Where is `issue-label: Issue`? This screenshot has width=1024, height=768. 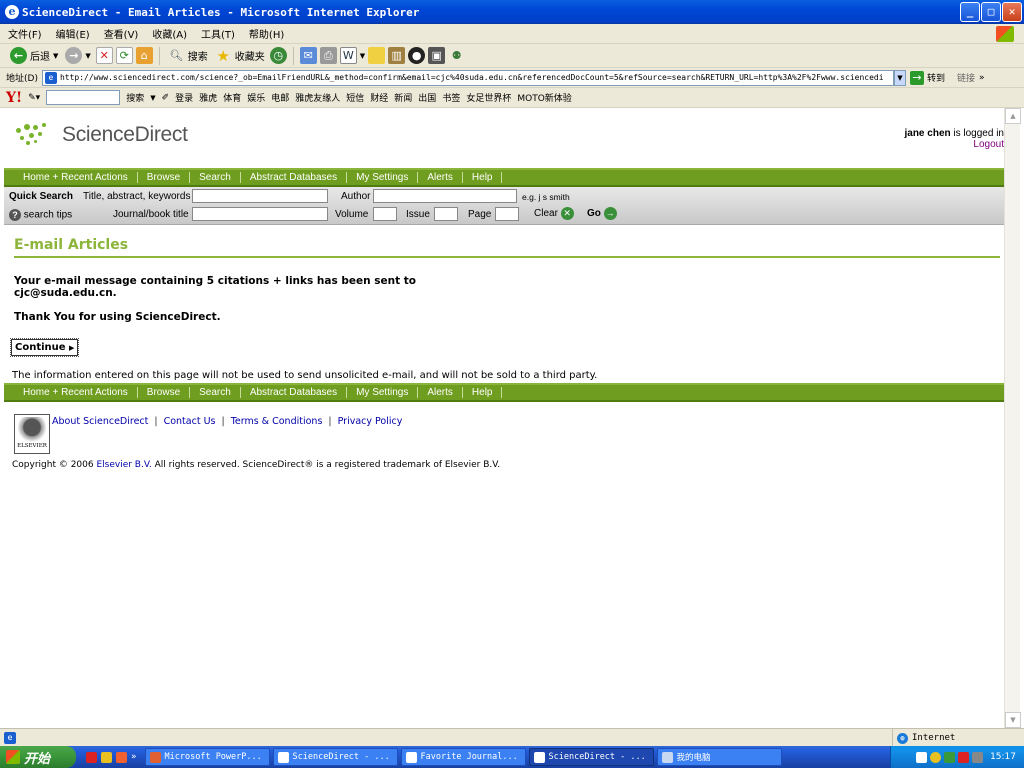
issue-label: Issue is located at coordinates (418, 214).